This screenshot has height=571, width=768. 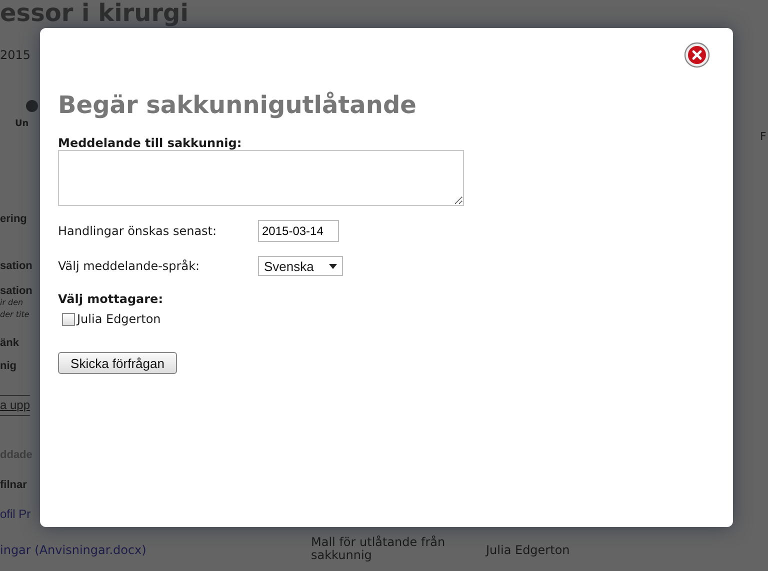 I want to click on send-request-button: Skicka förfrågan, so click(x=117, y=363).